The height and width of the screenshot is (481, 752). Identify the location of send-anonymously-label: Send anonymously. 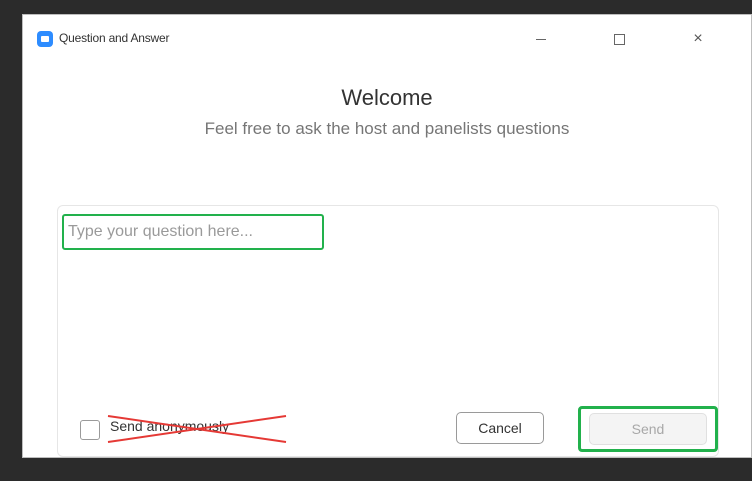
(170, 426).